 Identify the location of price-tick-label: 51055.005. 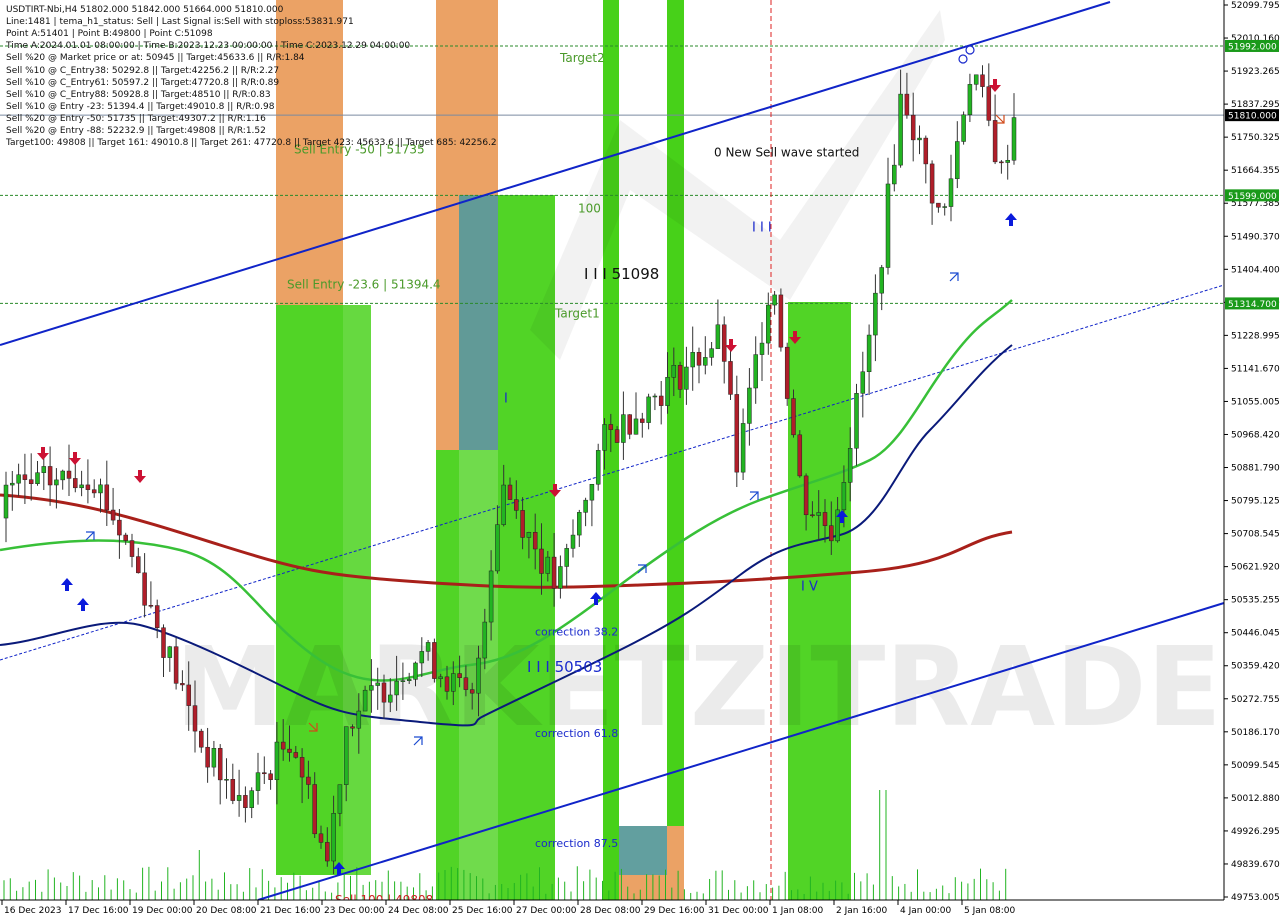
(1255, 402).